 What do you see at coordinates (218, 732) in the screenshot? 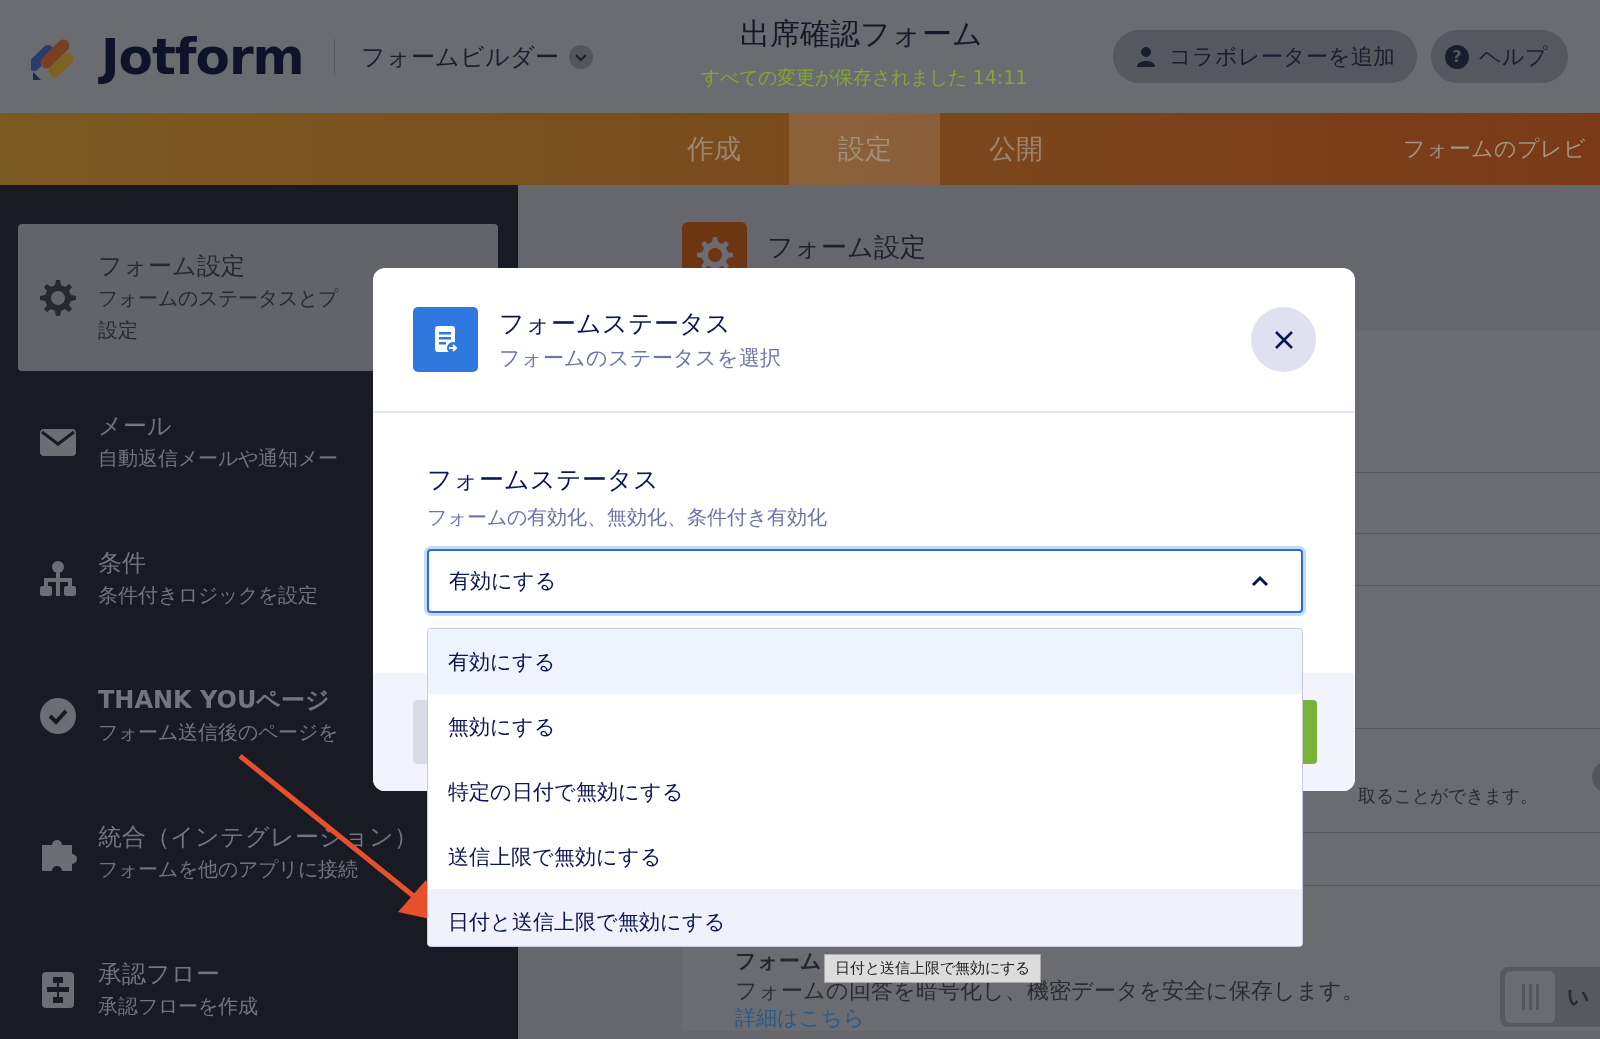
I see `sidebar-item-description: フォーム送信後のページを` at bounding box center [218, 732].